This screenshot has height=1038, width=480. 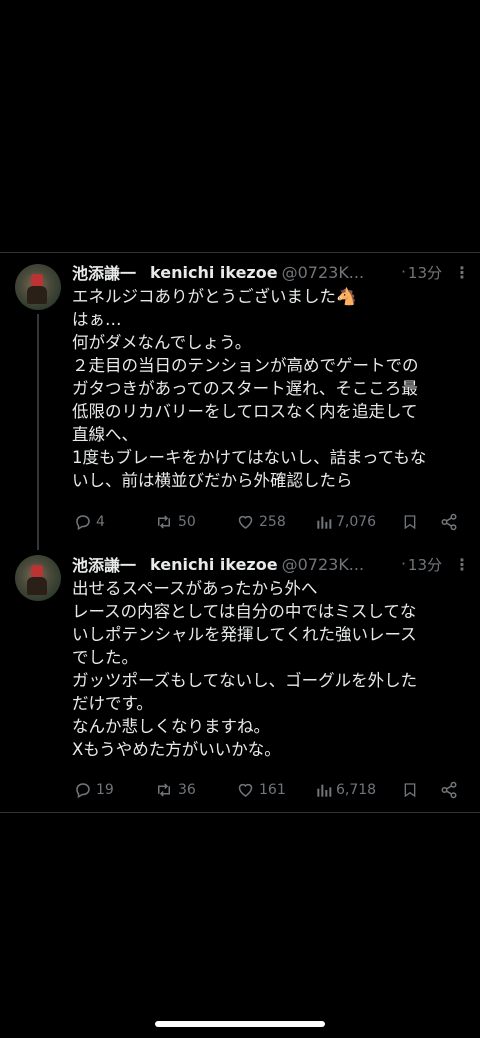 I want to click on like-button: 258, so click(x=276, y=522).